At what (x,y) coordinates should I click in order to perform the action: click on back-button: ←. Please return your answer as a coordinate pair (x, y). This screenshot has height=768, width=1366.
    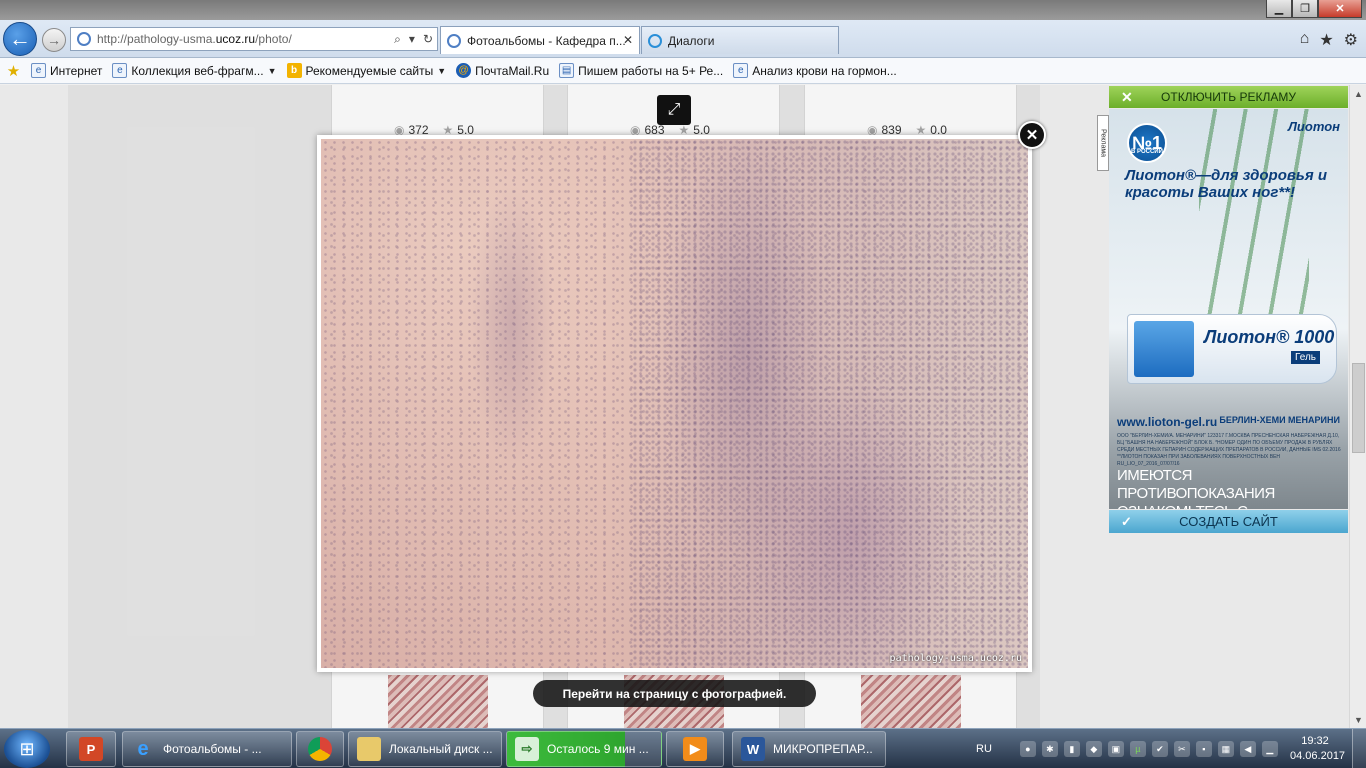
    Looking at the image, I should click on (20, 39).